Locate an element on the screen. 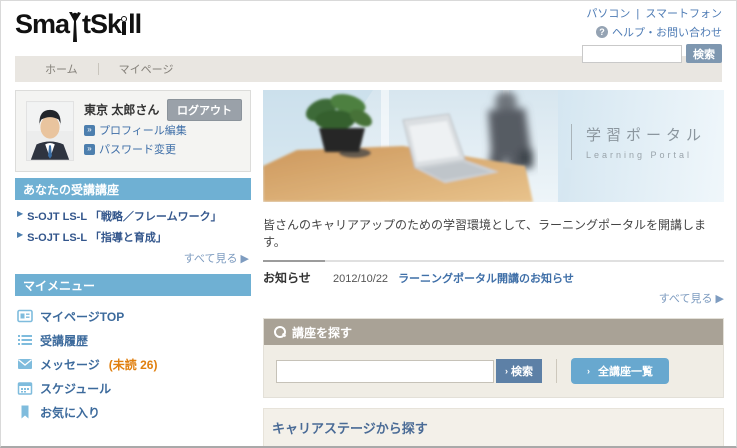  news-row: お知らせ 2012/10/22 ラーニングポータル開講のお知らせ is located at coordinates (493, 277).